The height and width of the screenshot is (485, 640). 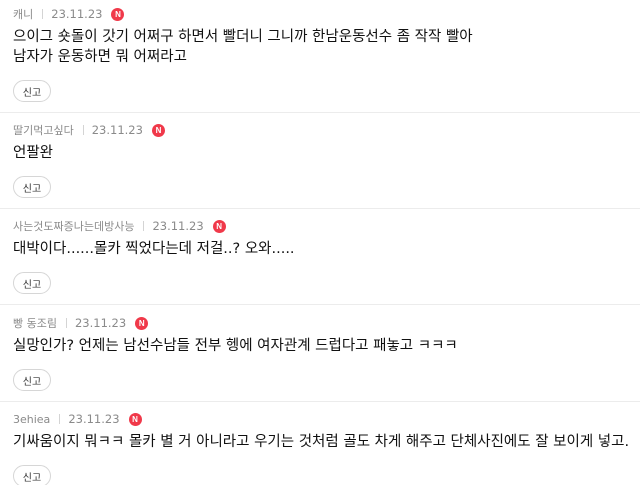 What do you see at coordinates (321, 226) in the screenshot?
I see `comment-meta: 사는것도짜증나는데방사능 23.11.23 N` at bounding box center [321, 226].